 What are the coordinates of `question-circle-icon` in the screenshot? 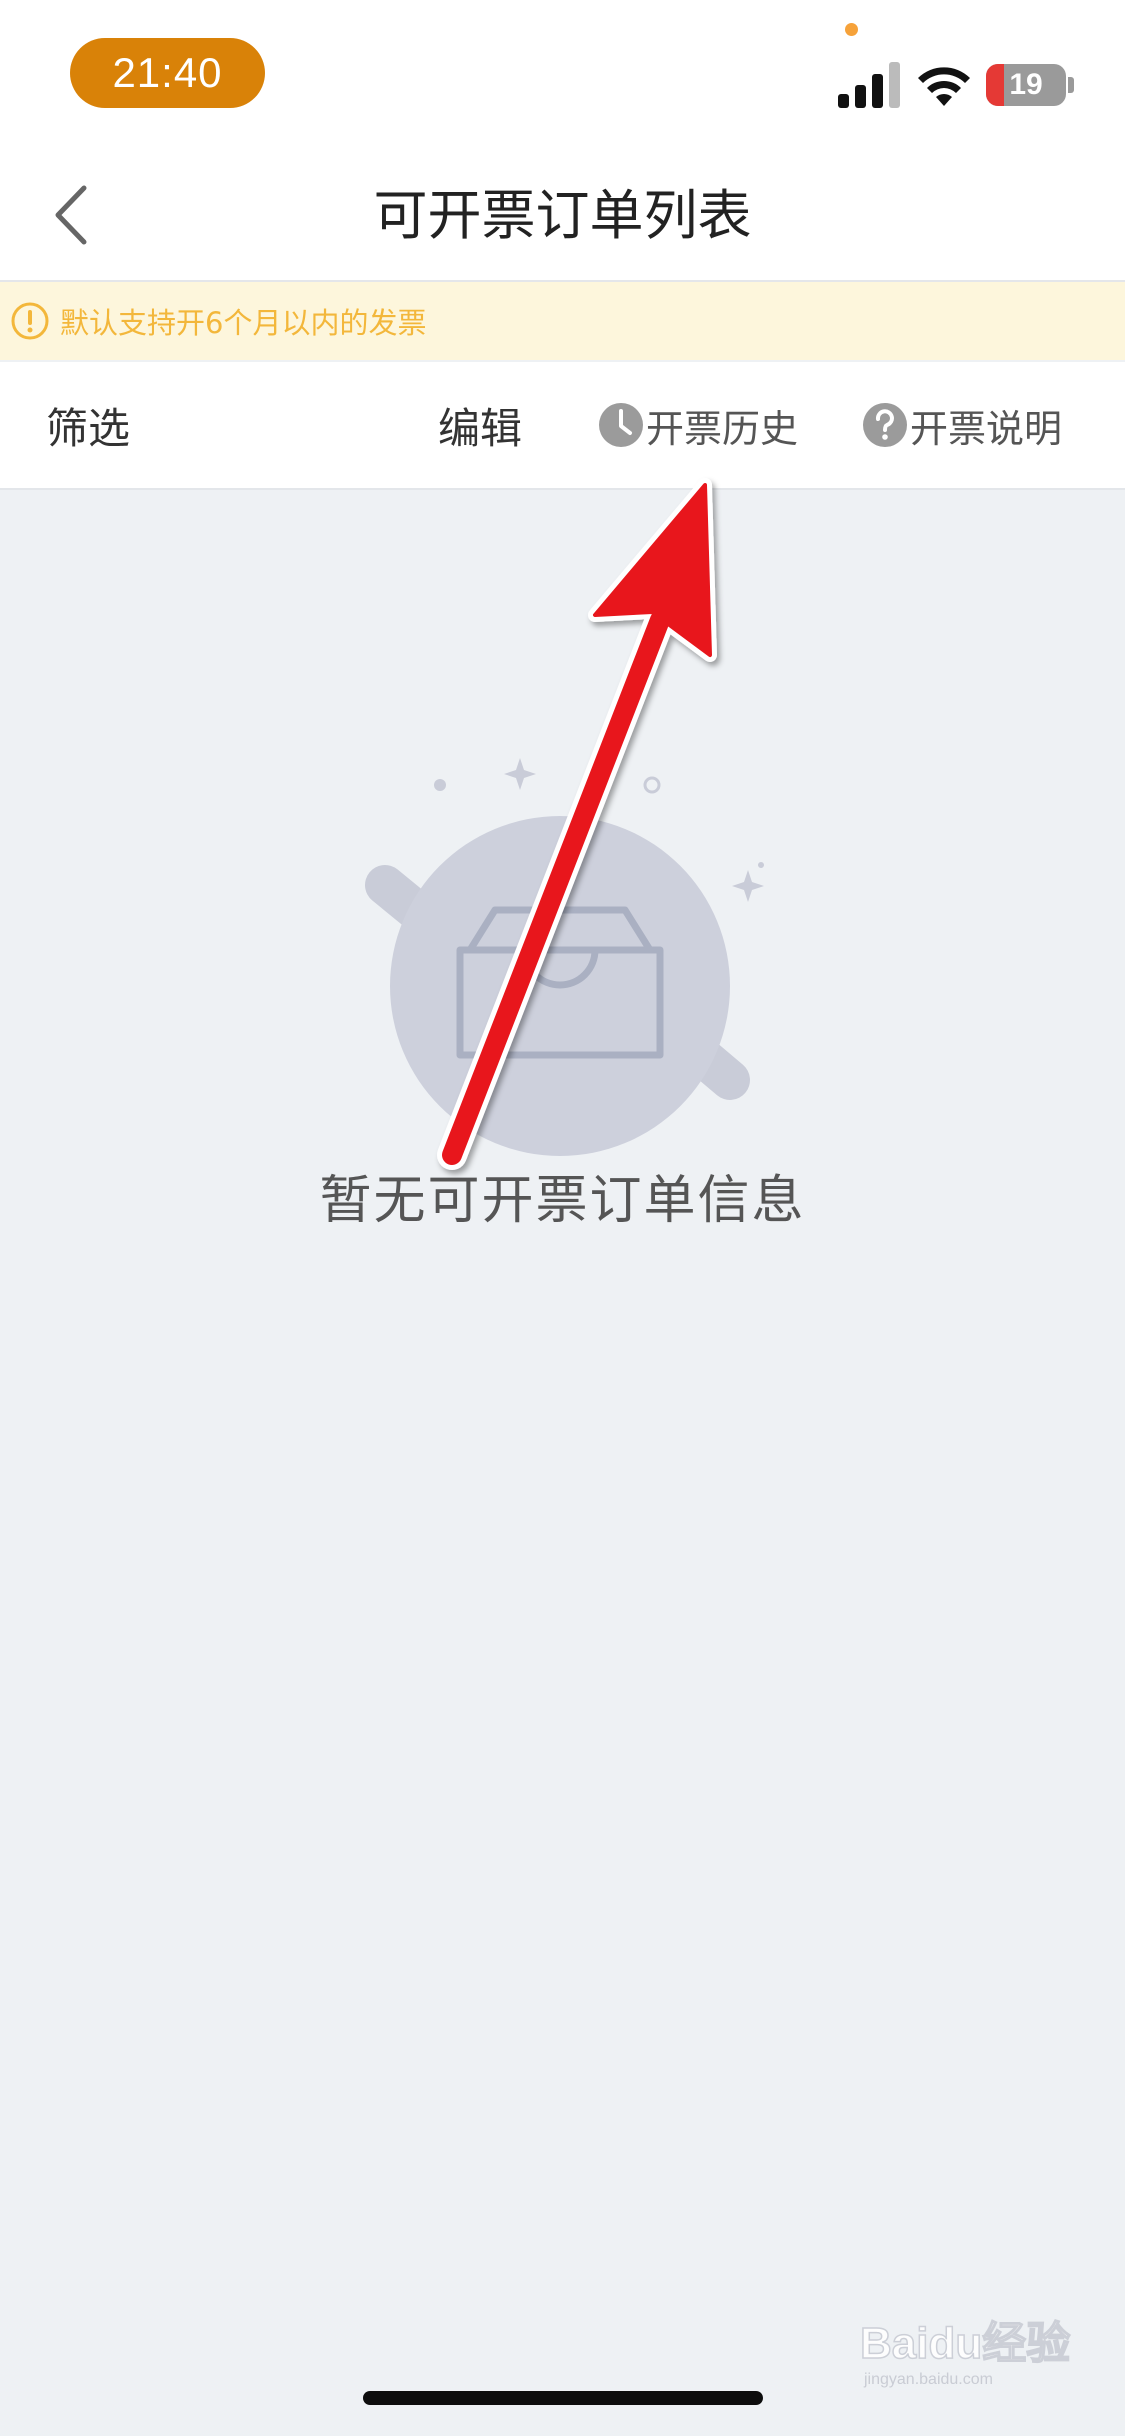 It's located at (885, 425).